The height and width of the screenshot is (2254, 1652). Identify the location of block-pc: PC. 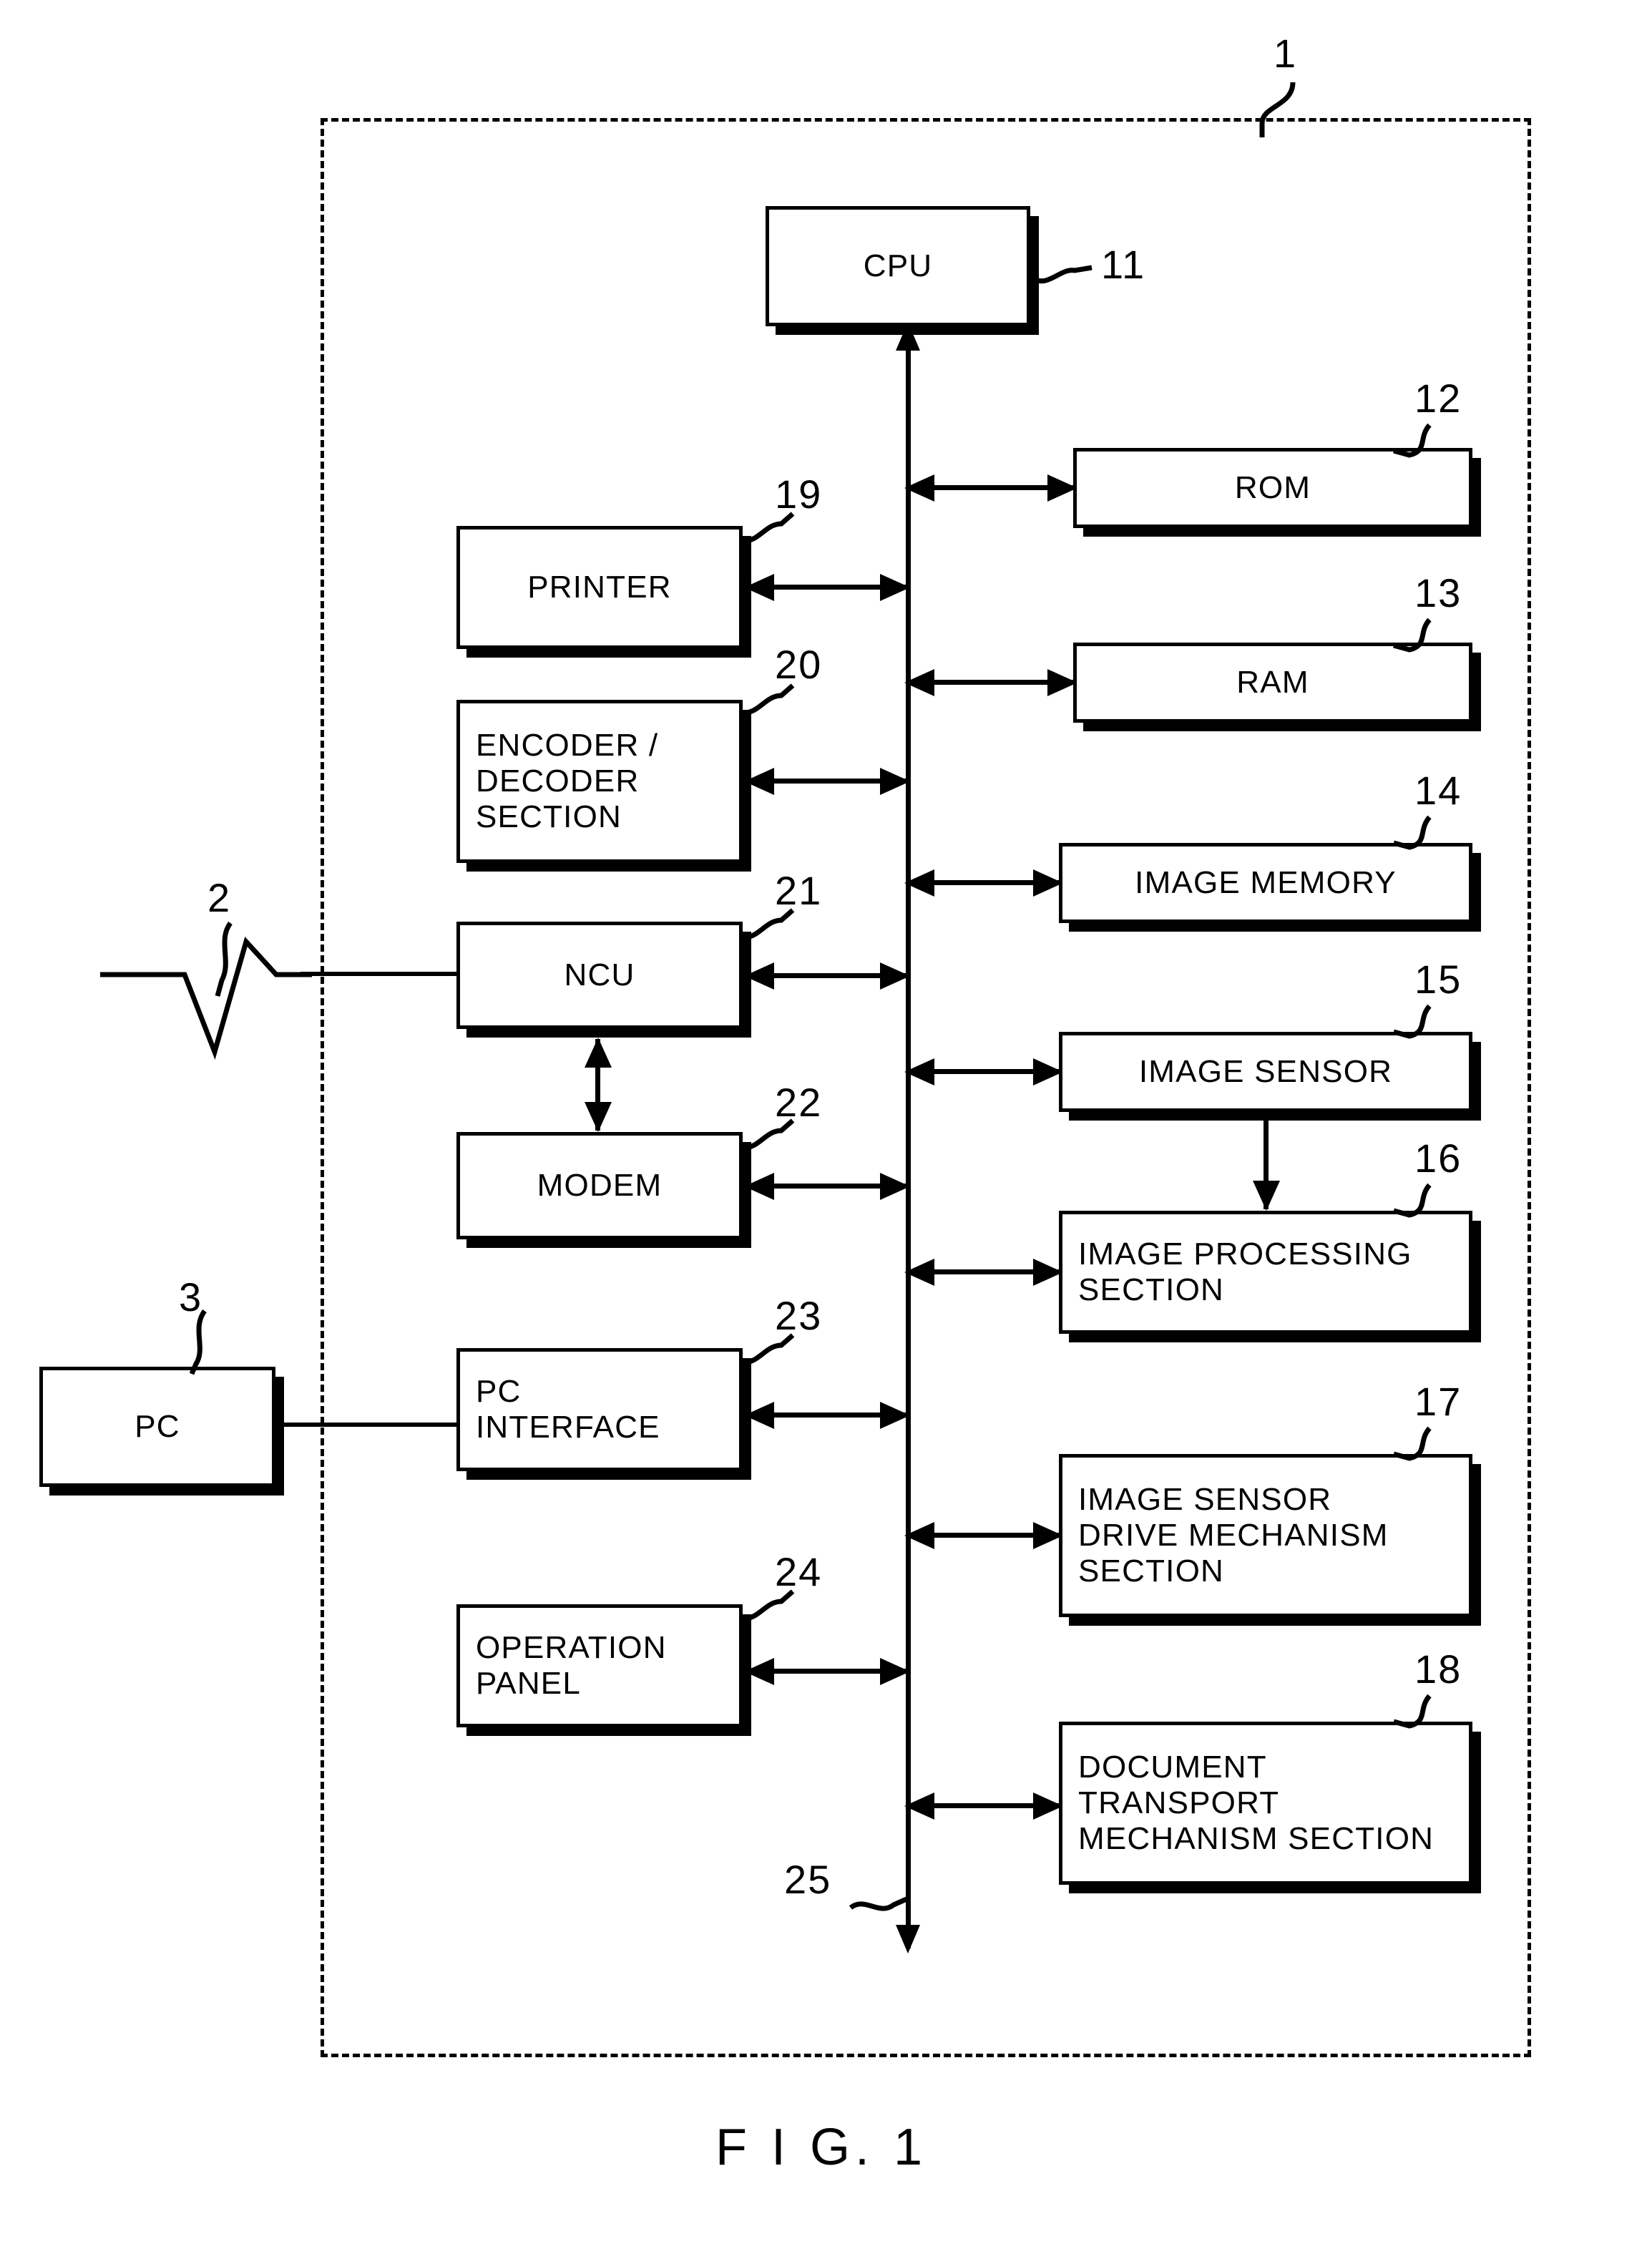
(157, 1427).